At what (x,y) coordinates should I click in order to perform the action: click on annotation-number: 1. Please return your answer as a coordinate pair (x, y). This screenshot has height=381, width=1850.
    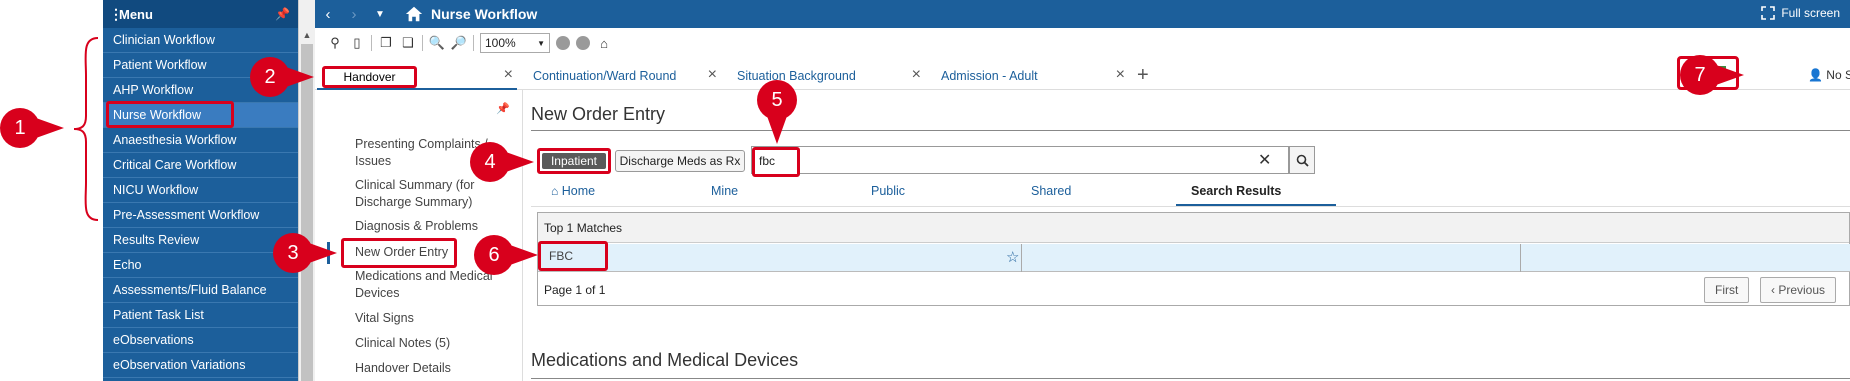
    Looking at the image, I should click on (20, 128).